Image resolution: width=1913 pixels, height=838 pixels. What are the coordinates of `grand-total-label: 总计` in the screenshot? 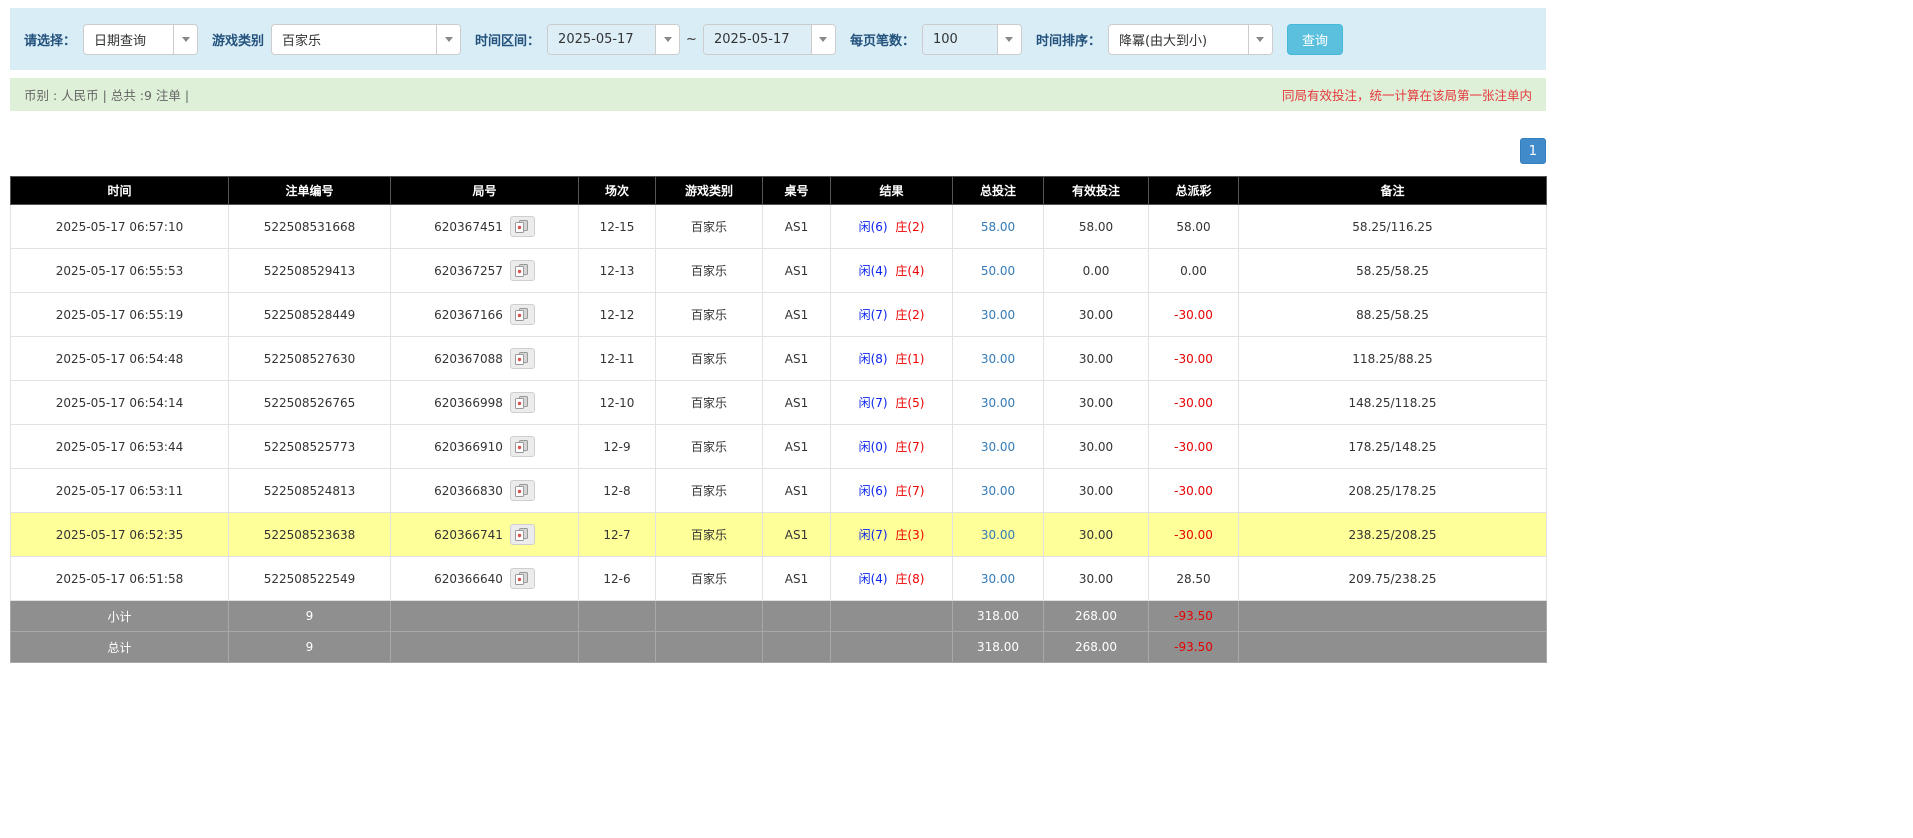 It's located at (119, 647).